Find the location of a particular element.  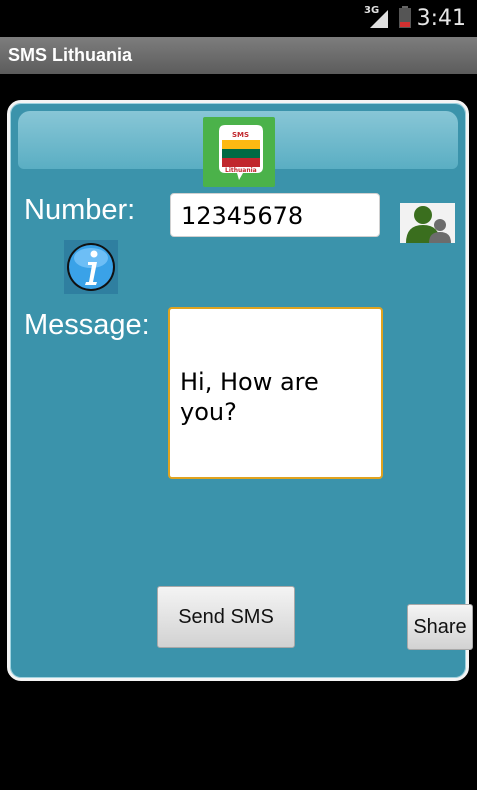

share-button: Share is located at coordinates (440, 627).